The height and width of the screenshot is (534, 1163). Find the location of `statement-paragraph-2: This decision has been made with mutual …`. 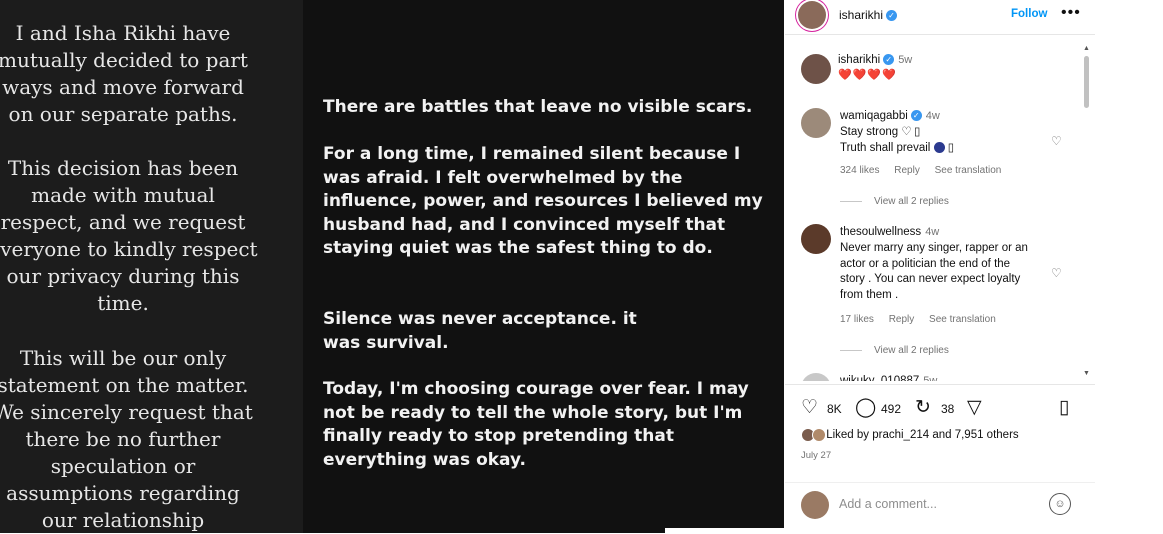

statement-paragraph-2: This decision has been made with mutual … is located at coordinates (129, 235).